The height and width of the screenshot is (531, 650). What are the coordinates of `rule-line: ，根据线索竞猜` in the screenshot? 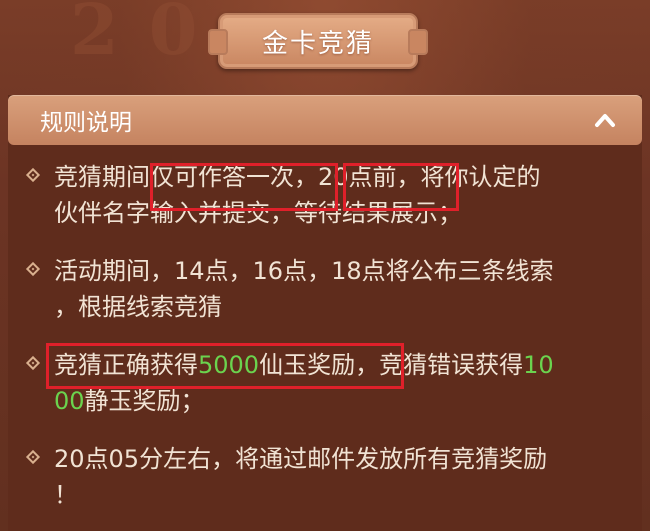 It's located at (138, 307).